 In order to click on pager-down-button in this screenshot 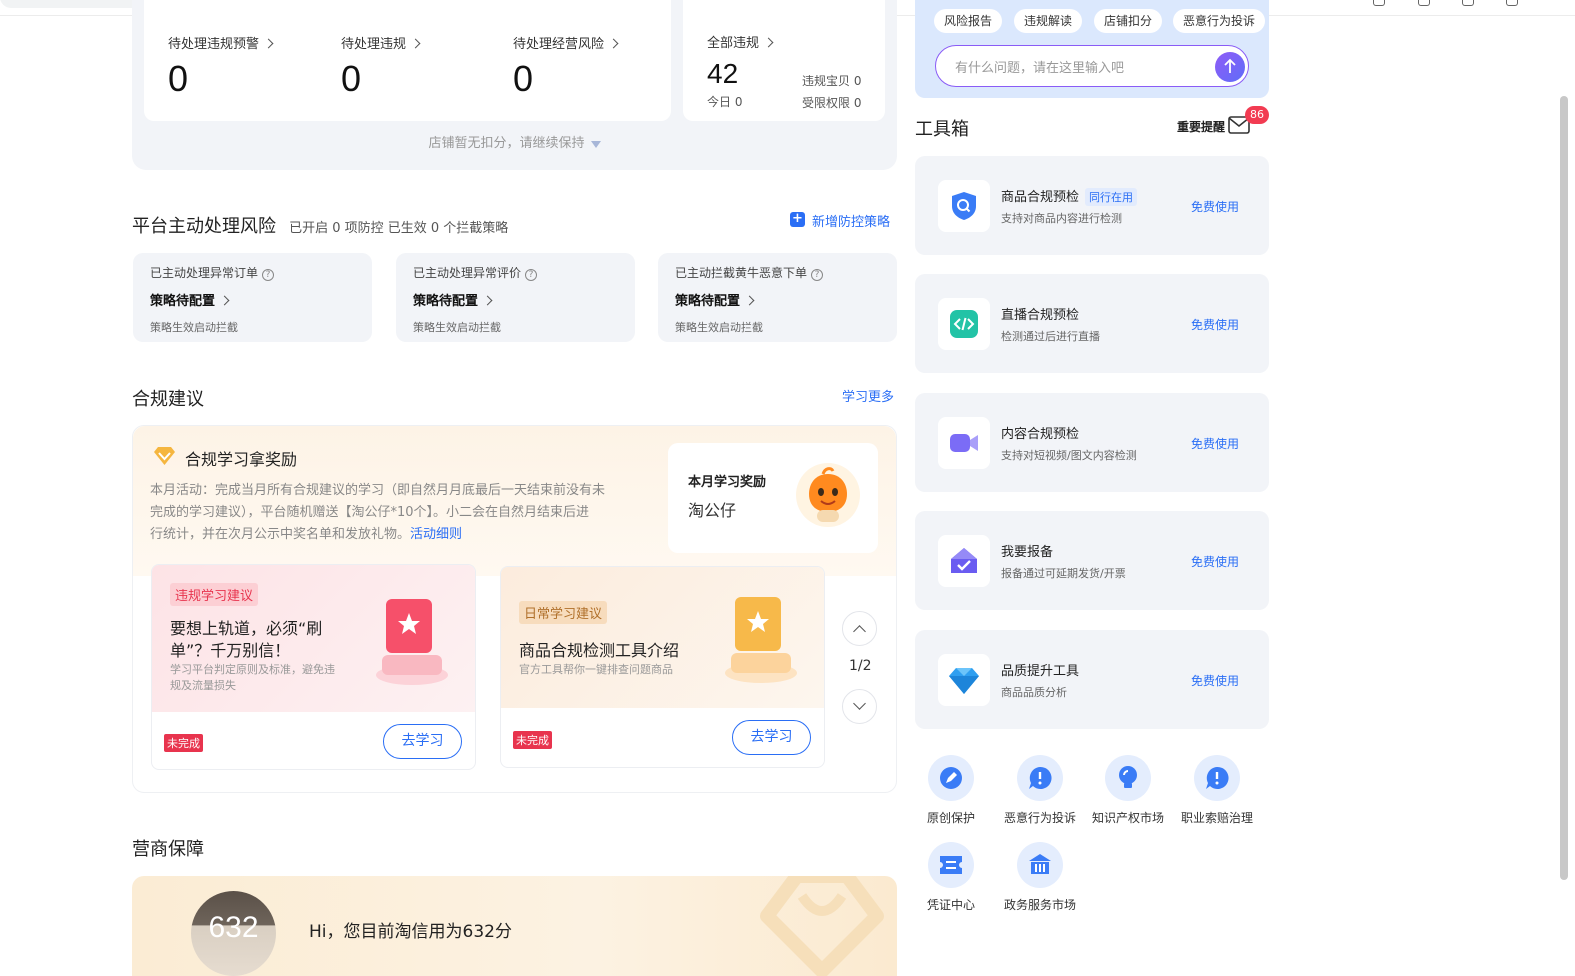, I will do `click(859, 706)`.